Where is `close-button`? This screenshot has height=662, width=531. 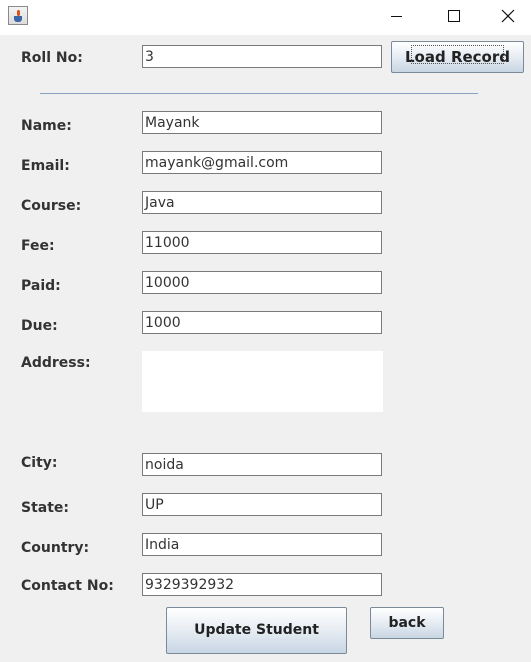 close-button is located at coordinates (509, 16).